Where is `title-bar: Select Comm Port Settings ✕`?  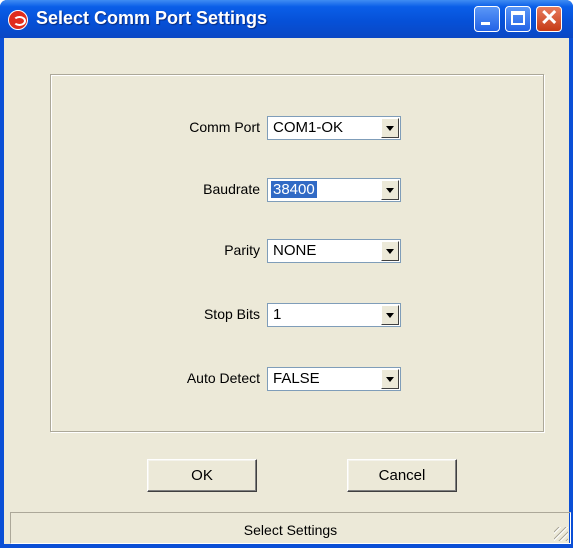
title-bar: Select Comm Port Settings ✕ is located at coordinates (286, 19).